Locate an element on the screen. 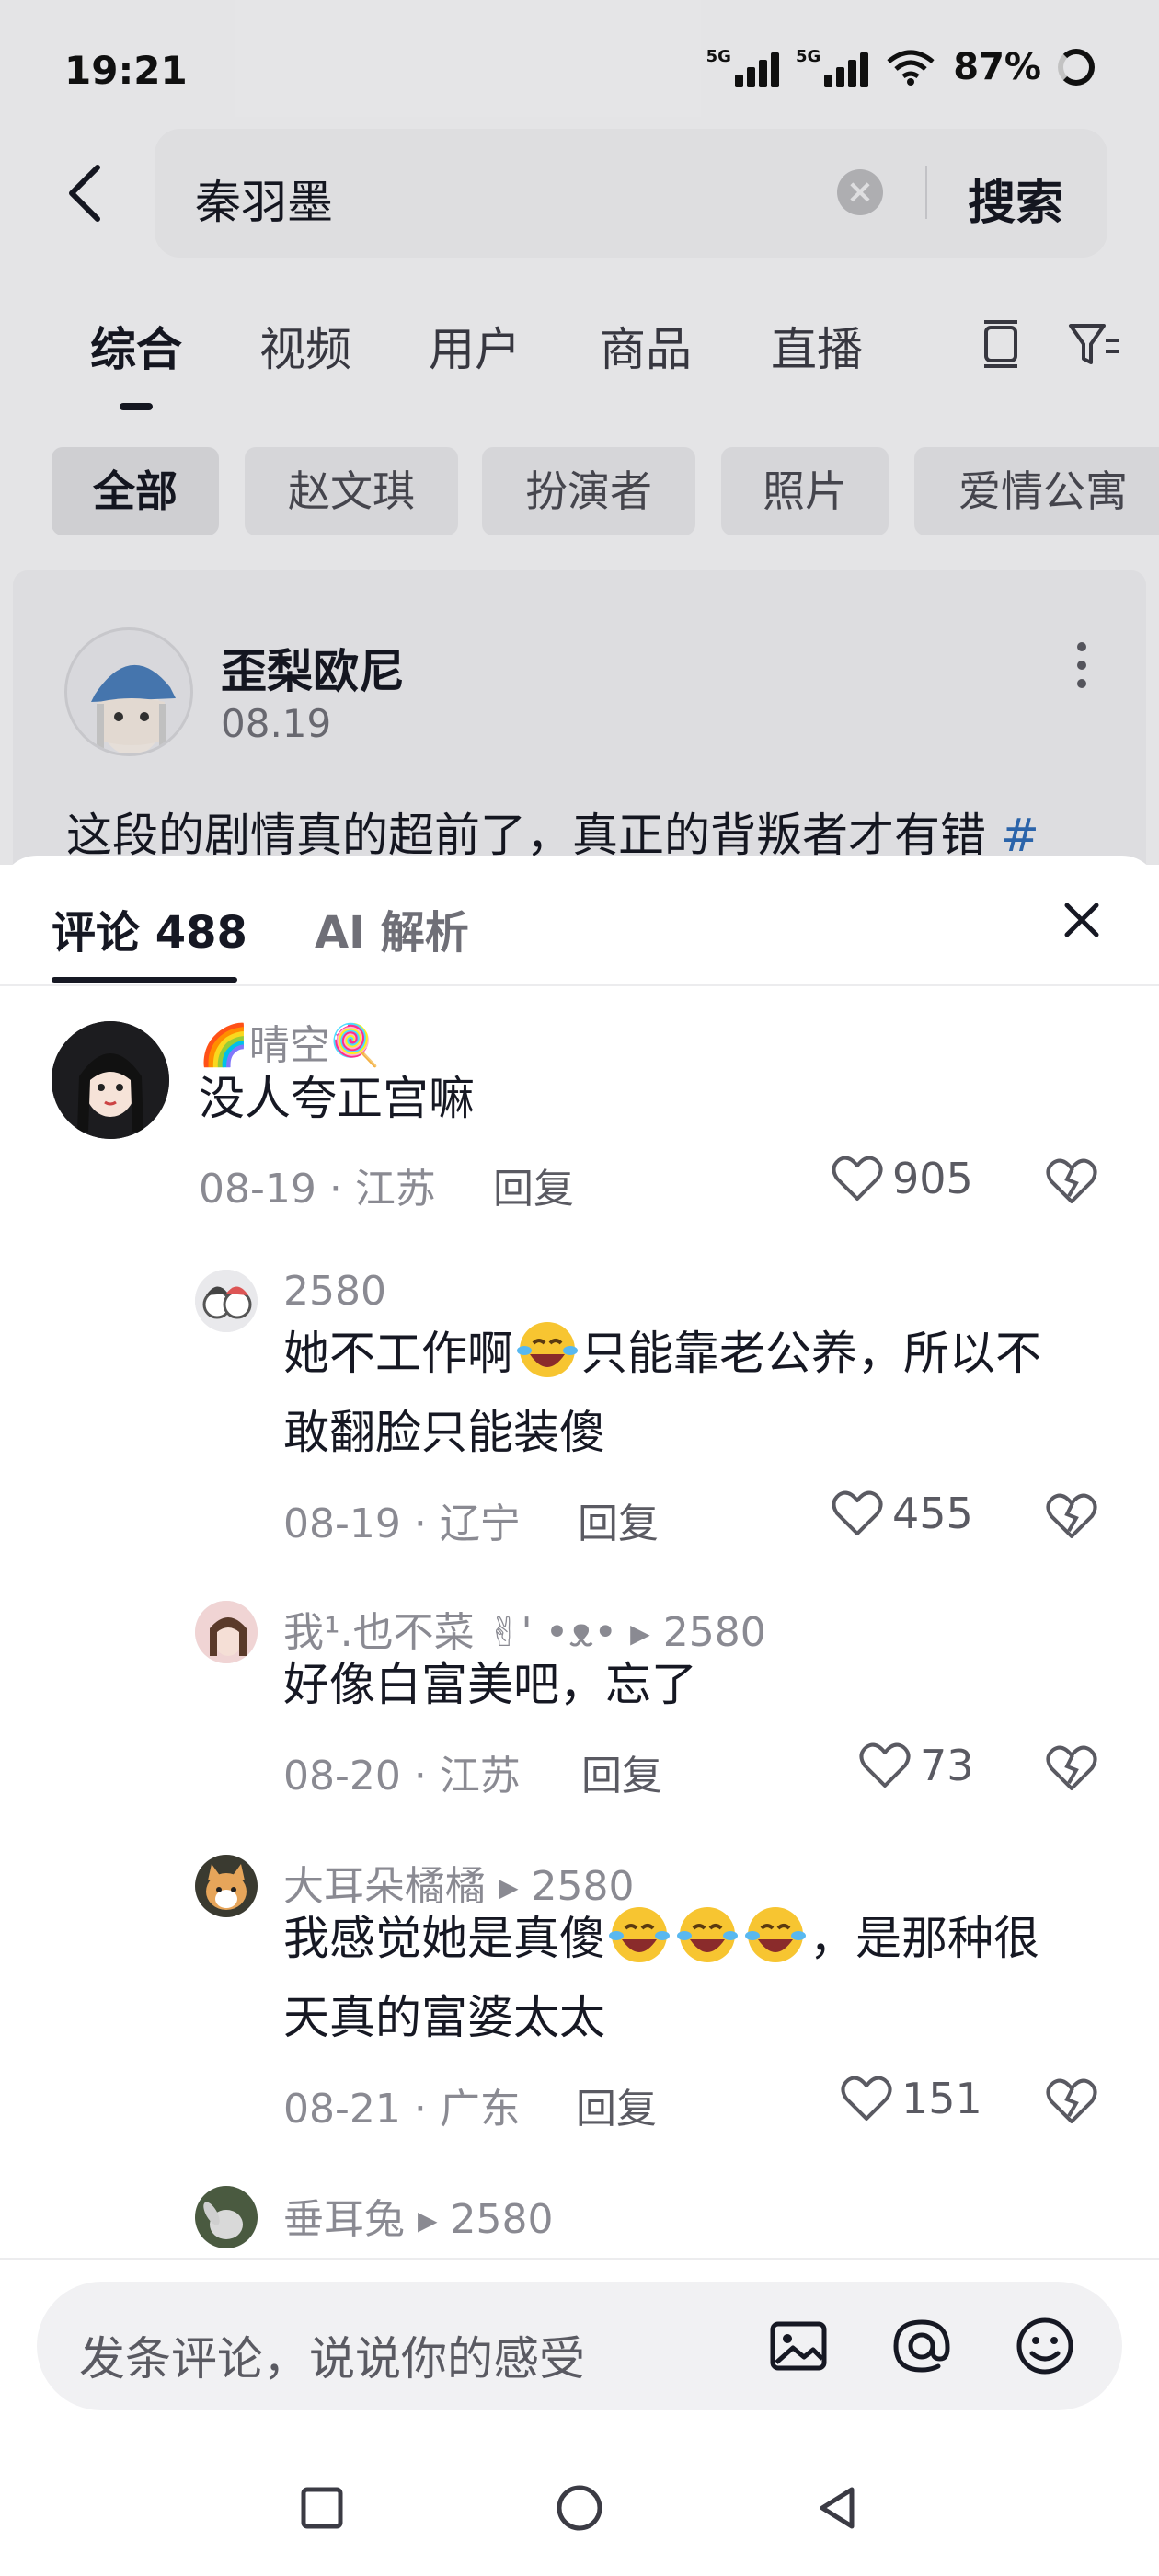  reply-text-part-2: 只能靠老公养，所以不 is located at coordinates (811, 1353).